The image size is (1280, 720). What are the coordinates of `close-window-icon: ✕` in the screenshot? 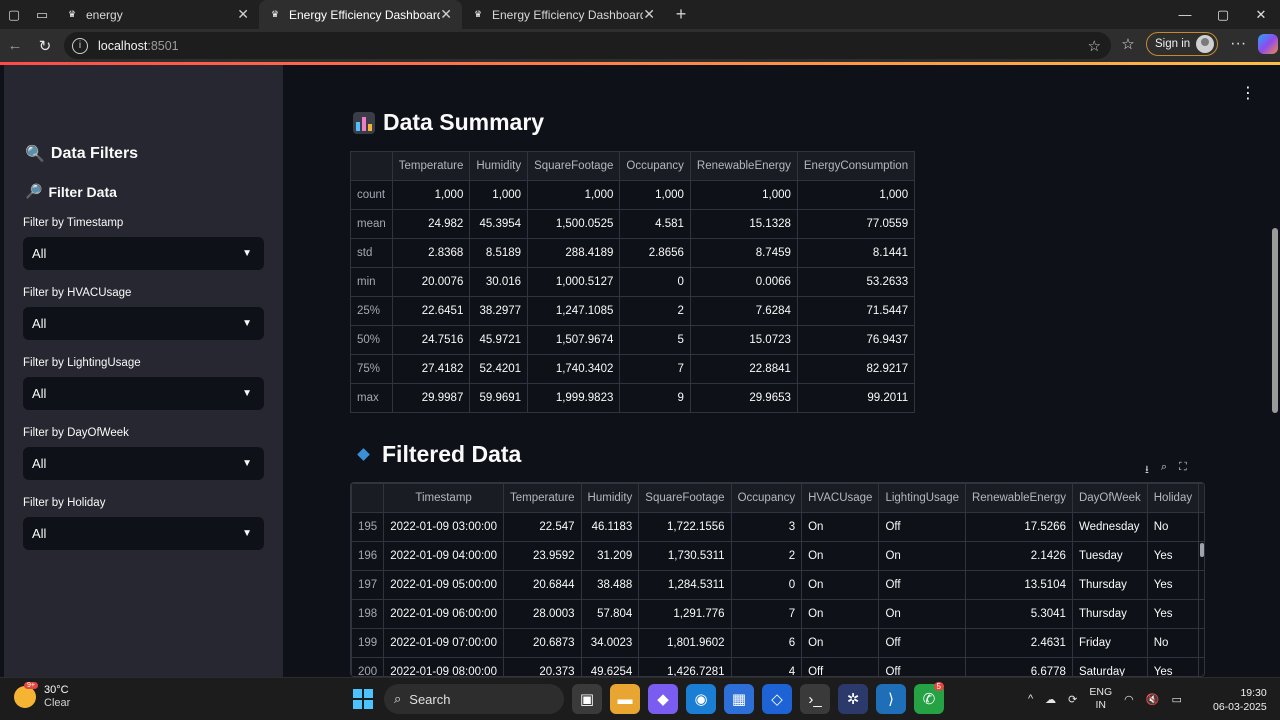 It's located at (1261, 14).